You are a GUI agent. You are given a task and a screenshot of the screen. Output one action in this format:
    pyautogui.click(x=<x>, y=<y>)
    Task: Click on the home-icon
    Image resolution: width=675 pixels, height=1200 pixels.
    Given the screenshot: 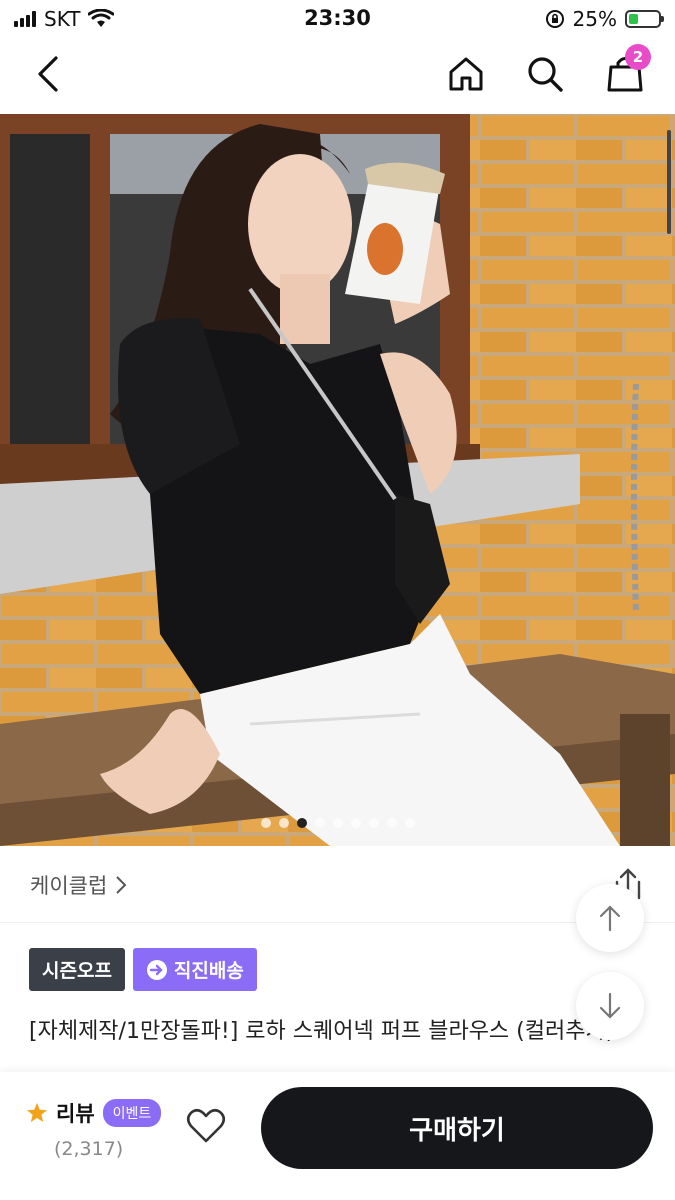 What is the action you would take?
    pyautogui.click(x=466, y=74)
    